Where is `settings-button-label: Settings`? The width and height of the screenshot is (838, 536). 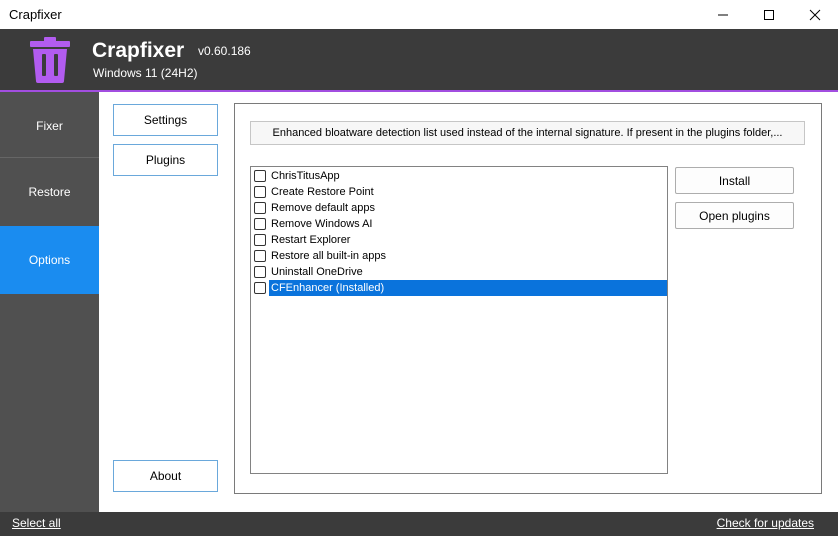
settings-button-label: Settings is located at coordinates (165, 120).